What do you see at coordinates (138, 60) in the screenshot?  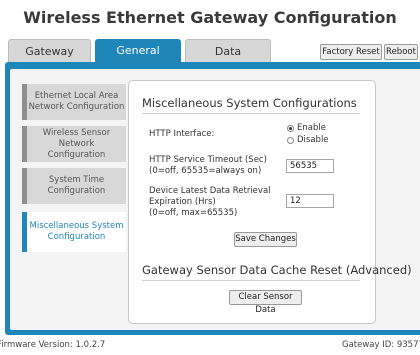 I see `tab-general-options: General Options` at bounding box center [138, 60].